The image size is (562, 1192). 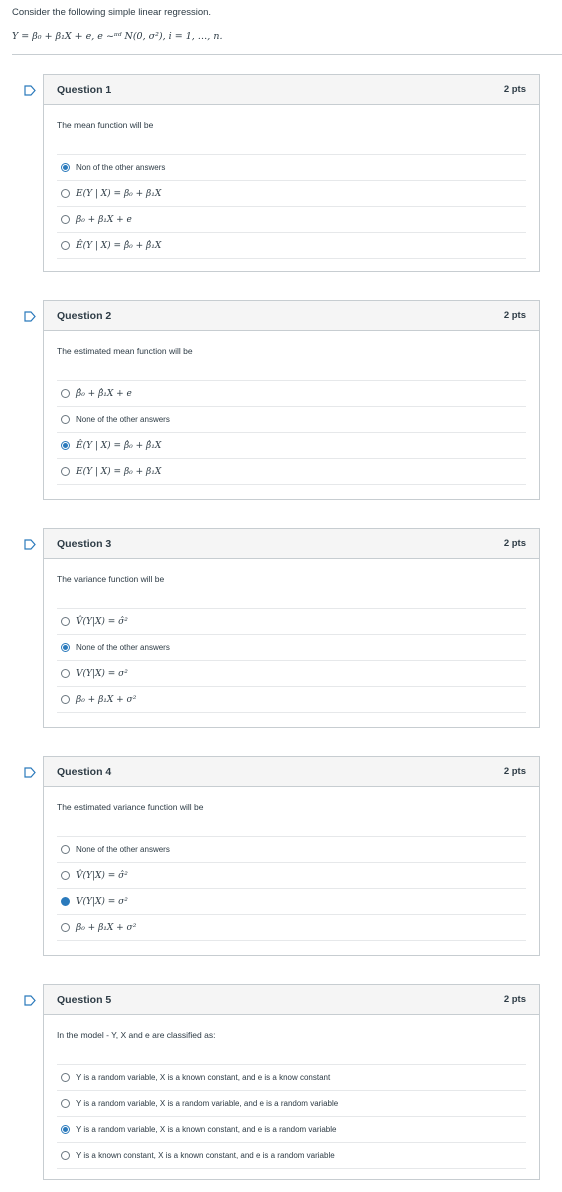 I want to click on question-title: Question 4, so click(x=84, y=771).